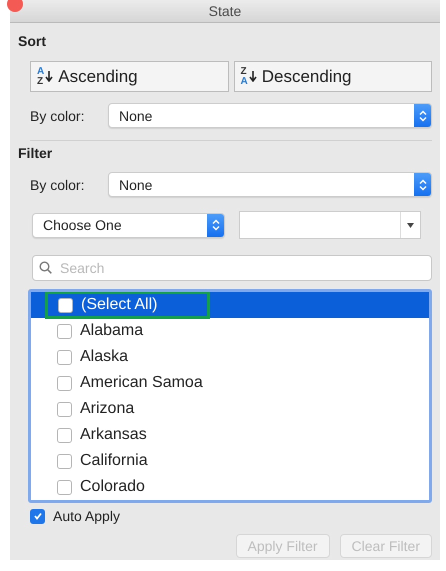 Image resolution: width=446 pixels, height=571 pixels. Describe the element at coordinates (333, 76) in the screenshot. I see `sort-descending-button: Z A Descending` at that location.